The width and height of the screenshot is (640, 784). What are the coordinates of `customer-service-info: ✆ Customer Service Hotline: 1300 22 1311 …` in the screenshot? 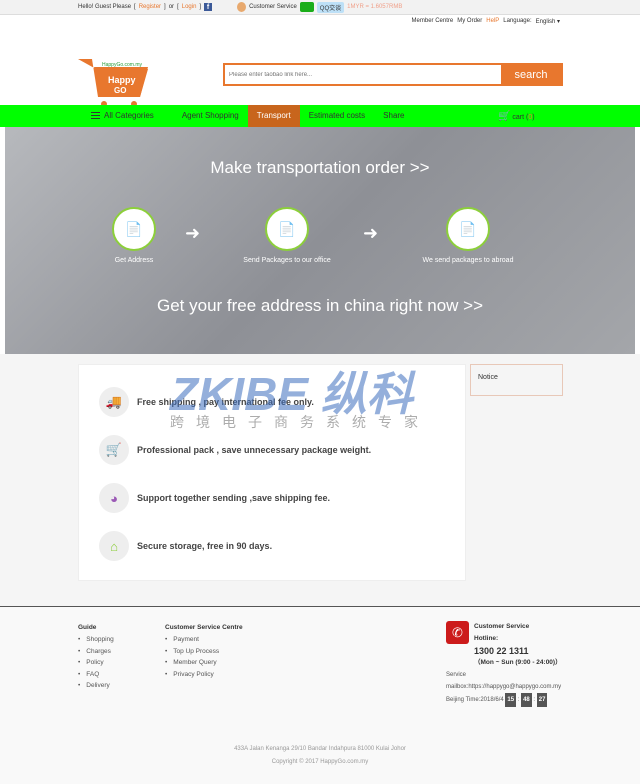 It's located at (516, 664).